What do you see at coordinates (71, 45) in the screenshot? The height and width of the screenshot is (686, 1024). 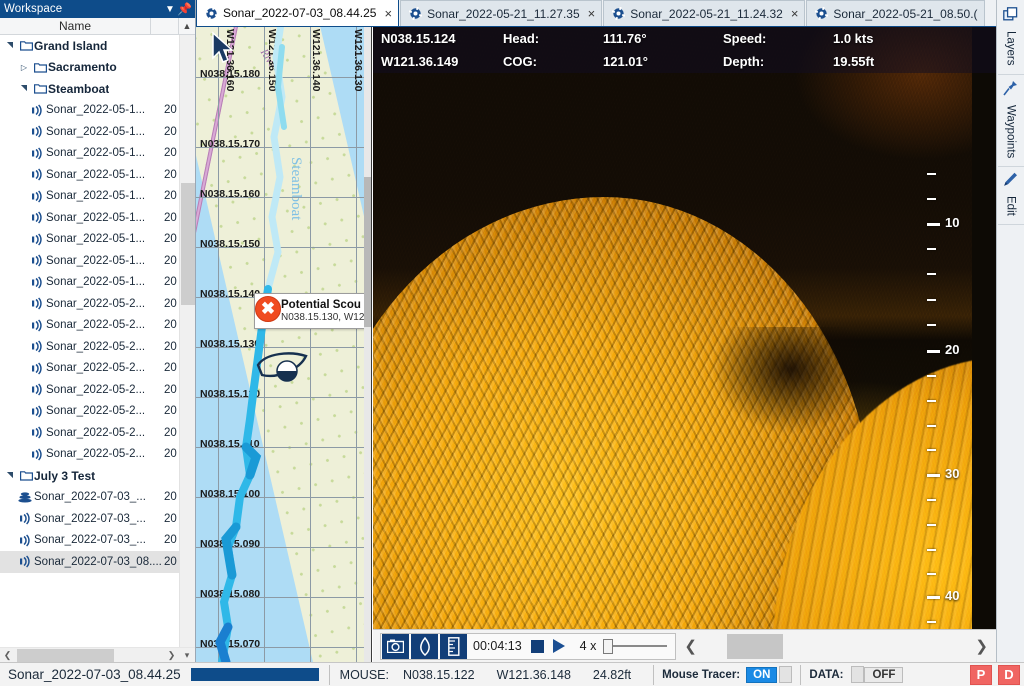 I see `tree-item-label: Grand Island` at bounding box center [71, 45].